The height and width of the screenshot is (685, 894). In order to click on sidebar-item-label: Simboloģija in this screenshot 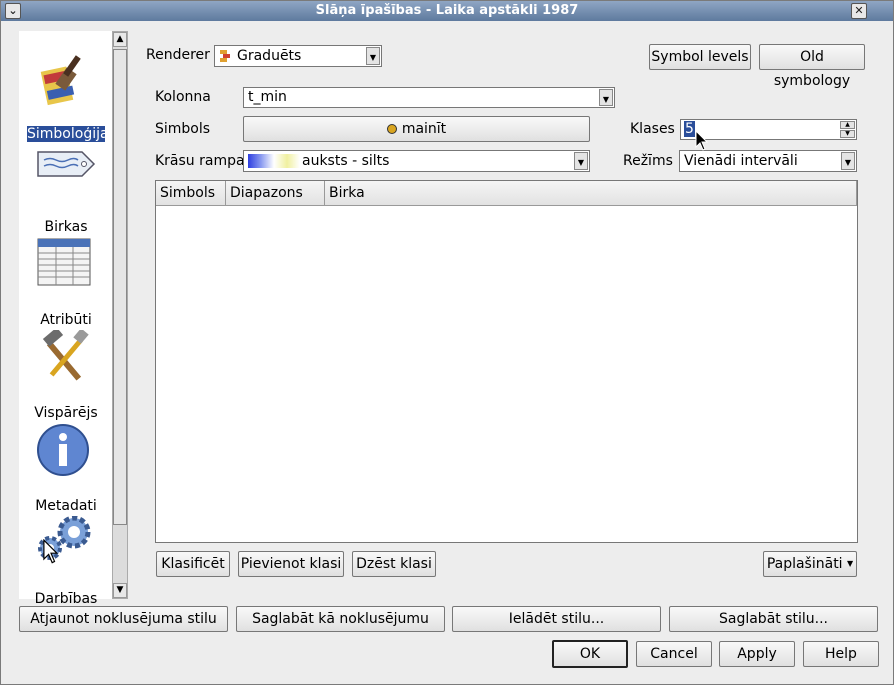, I will do `click(68, 134)`.